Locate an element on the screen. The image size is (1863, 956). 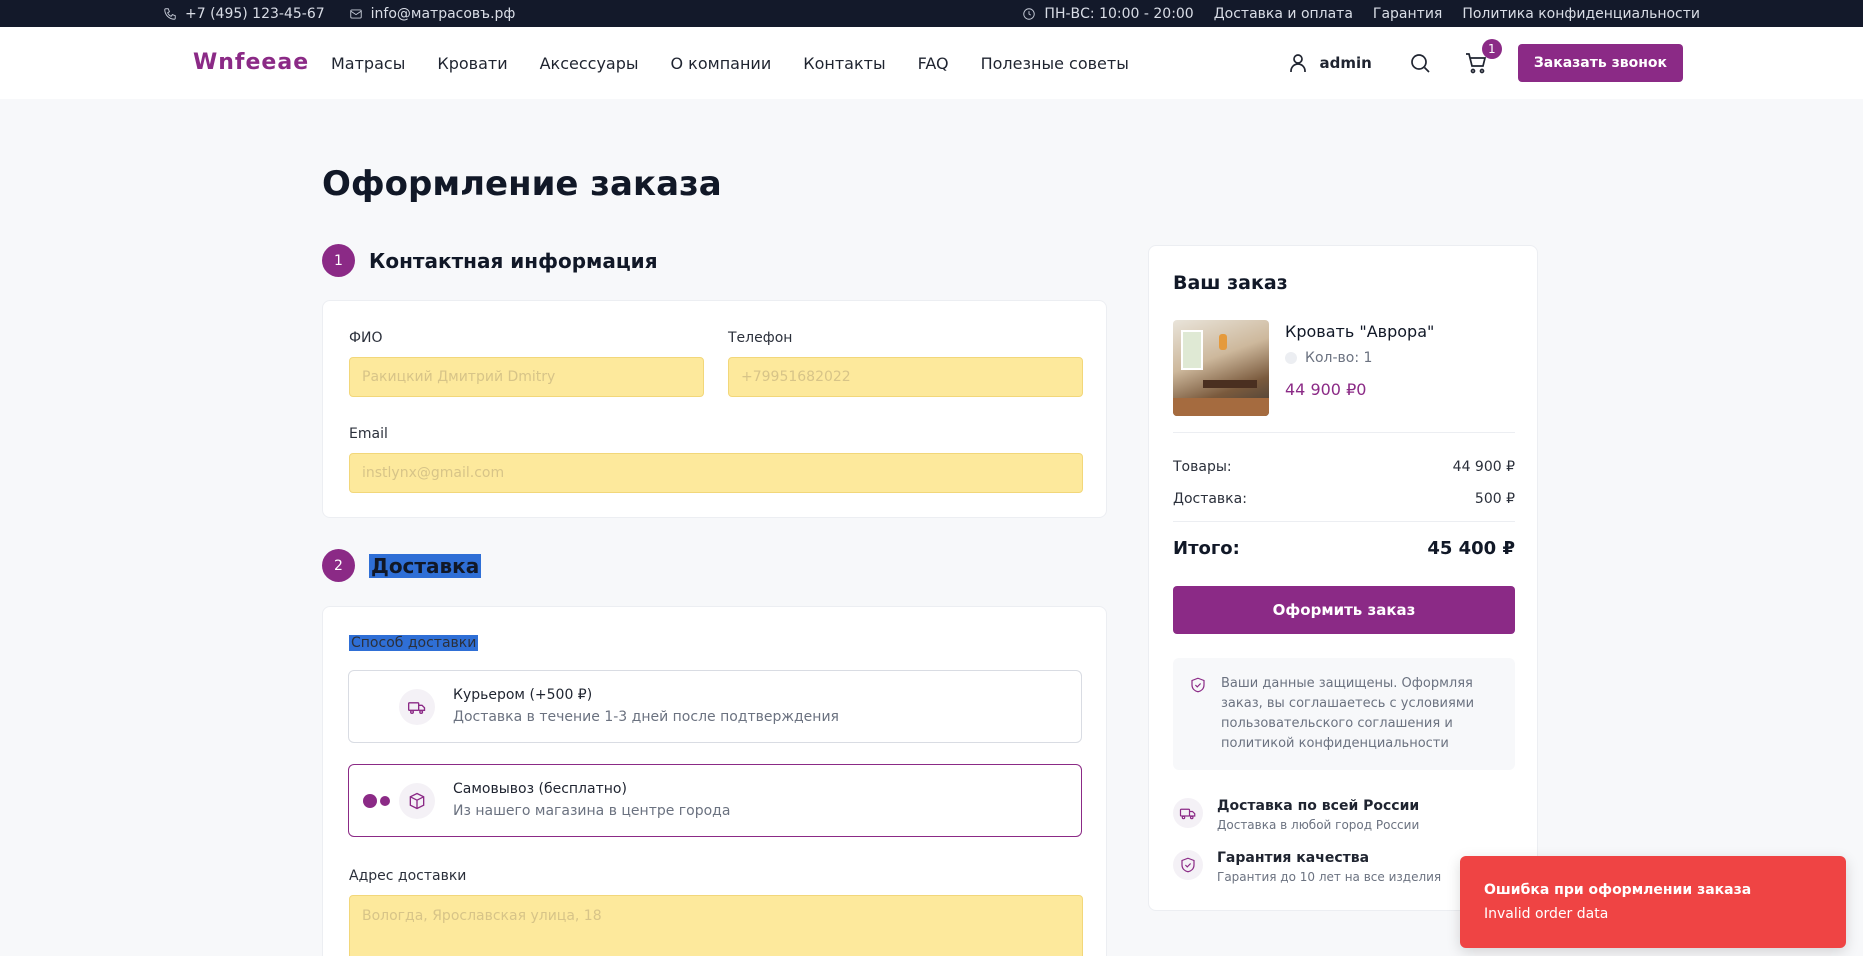
topbar-email-text: info@матрасовъ.рф is located at coordinates (443, 13).